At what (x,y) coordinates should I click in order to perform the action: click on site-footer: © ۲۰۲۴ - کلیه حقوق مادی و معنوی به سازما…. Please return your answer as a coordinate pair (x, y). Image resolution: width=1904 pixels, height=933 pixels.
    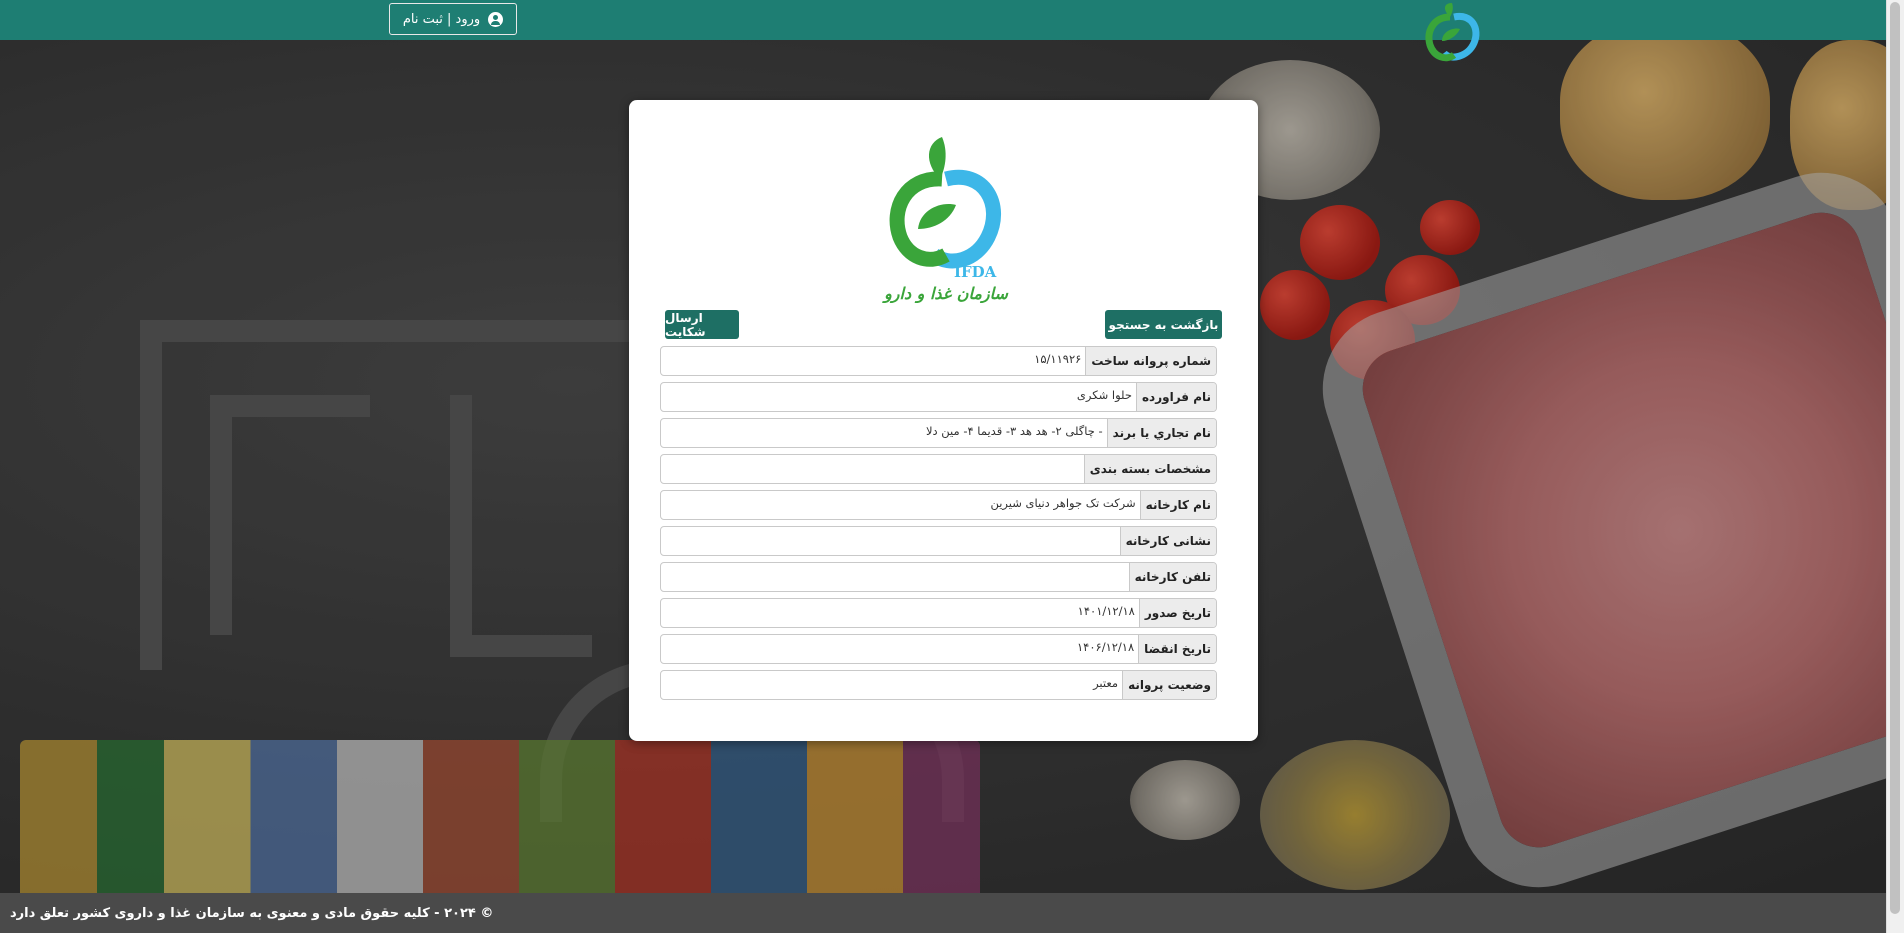
    Looking at the image, I should click on (952, 913).